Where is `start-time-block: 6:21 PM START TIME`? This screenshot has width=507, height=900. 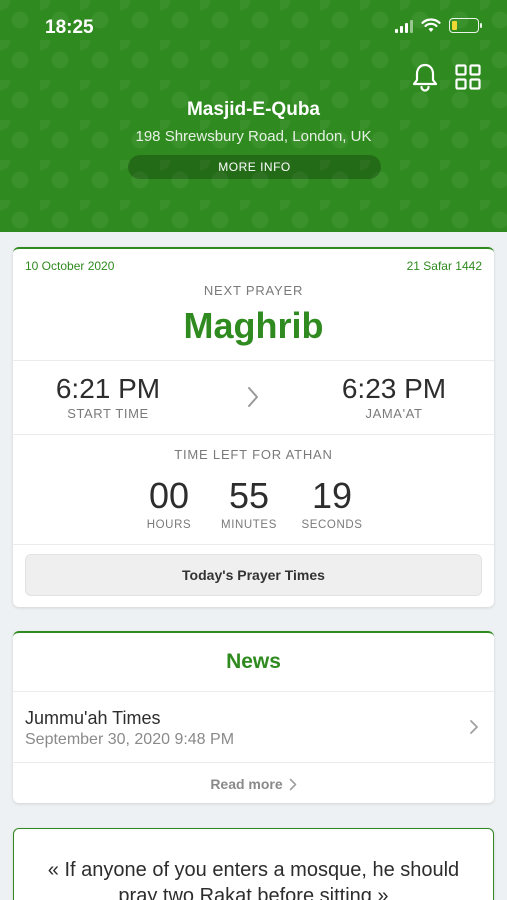 start-time-block: 6:21 PM START TIME is located at coordinates (110, 397).